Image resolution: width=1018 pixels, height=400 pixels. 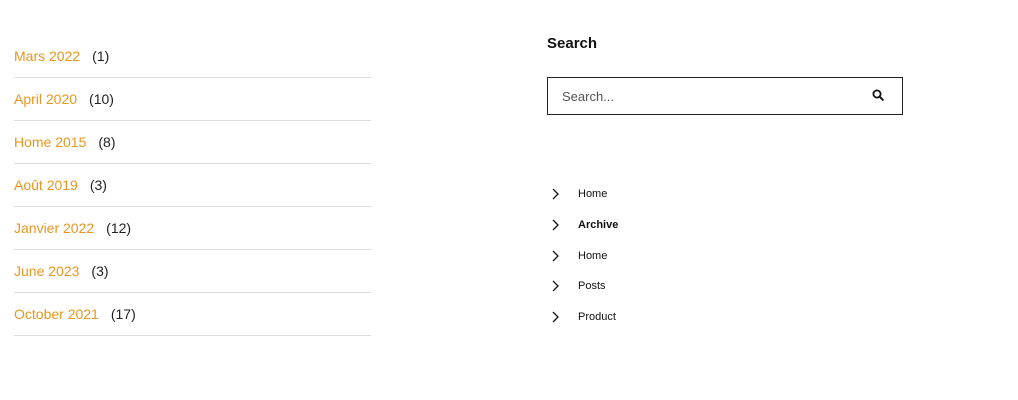 I want to click on archive-count: (8), so click(x=107, y=142).